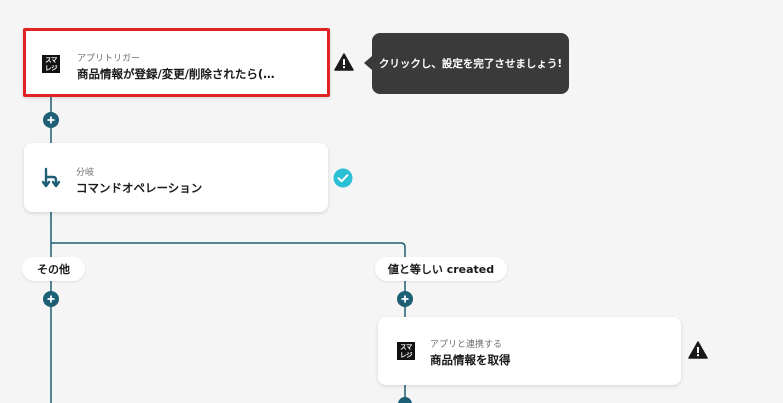 This screenshot has width=783, height=403. Describe the element at coordinates (176, 177) in the screenshot. I see `branch-step-card: 分岐 コマンドオペレーション` at that location.